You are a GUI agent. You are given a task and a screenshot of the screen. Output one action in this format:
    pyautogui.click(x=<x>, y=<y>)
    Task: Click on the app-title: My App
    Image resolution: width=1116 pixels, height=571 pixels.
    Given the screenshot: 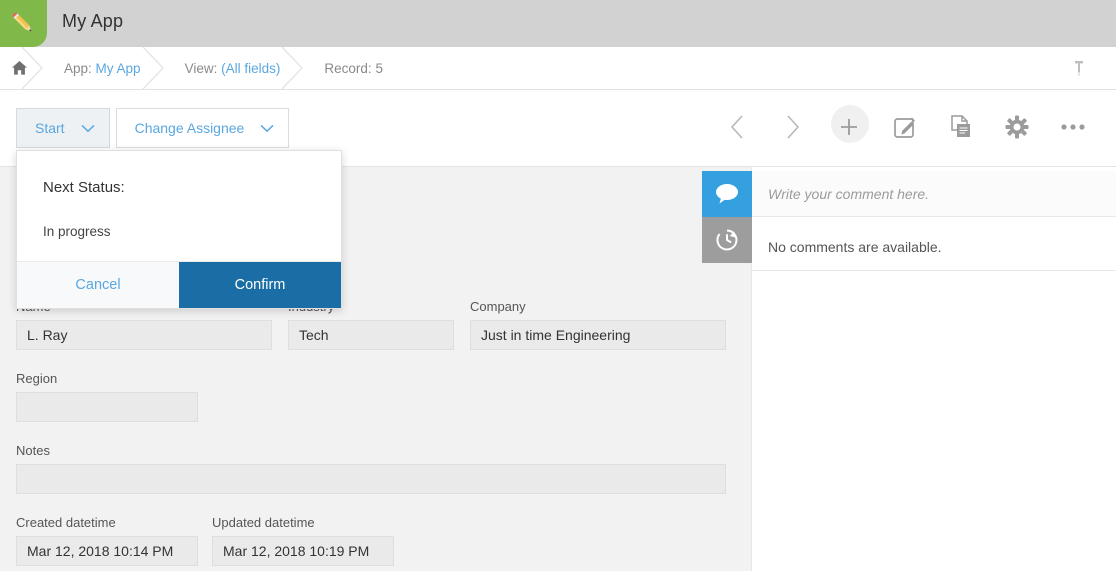 What is the action you would take?
    pyautogui.click(x=93, y=21)
    